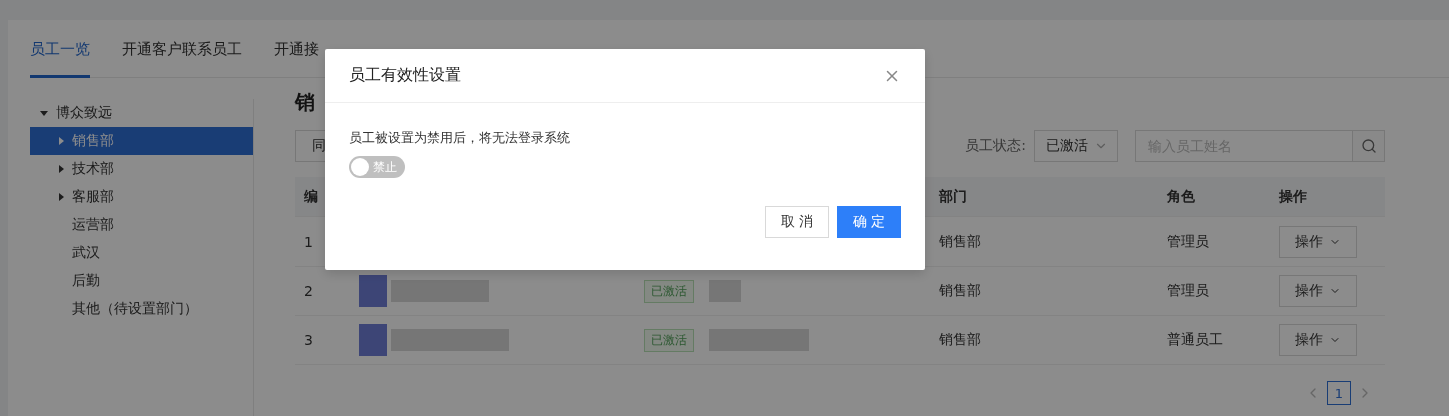 Image resolution: width=1449 pixels, height=416 pixels. What do you see at coordinates (1195, 340) in the screenshot?
I see `table-cell-text: 普通员工` at bounding box center [1195, 340].